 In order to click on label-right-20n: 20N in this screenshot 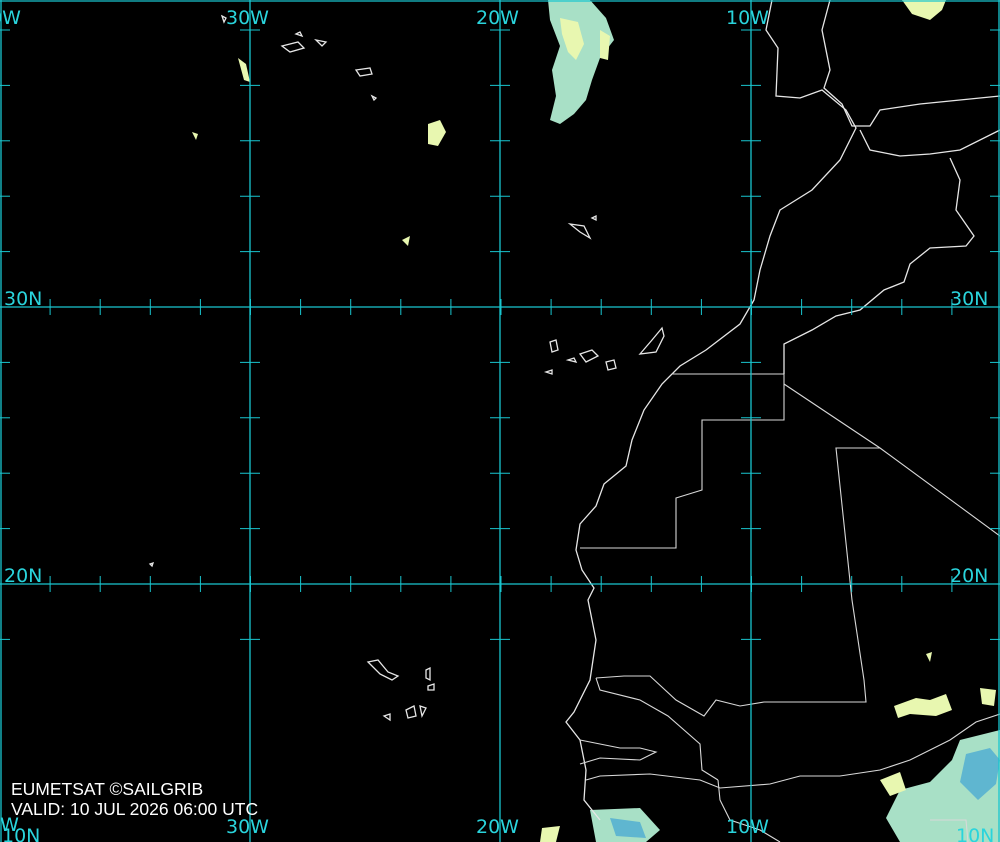, I will do `click(969, 576)`.